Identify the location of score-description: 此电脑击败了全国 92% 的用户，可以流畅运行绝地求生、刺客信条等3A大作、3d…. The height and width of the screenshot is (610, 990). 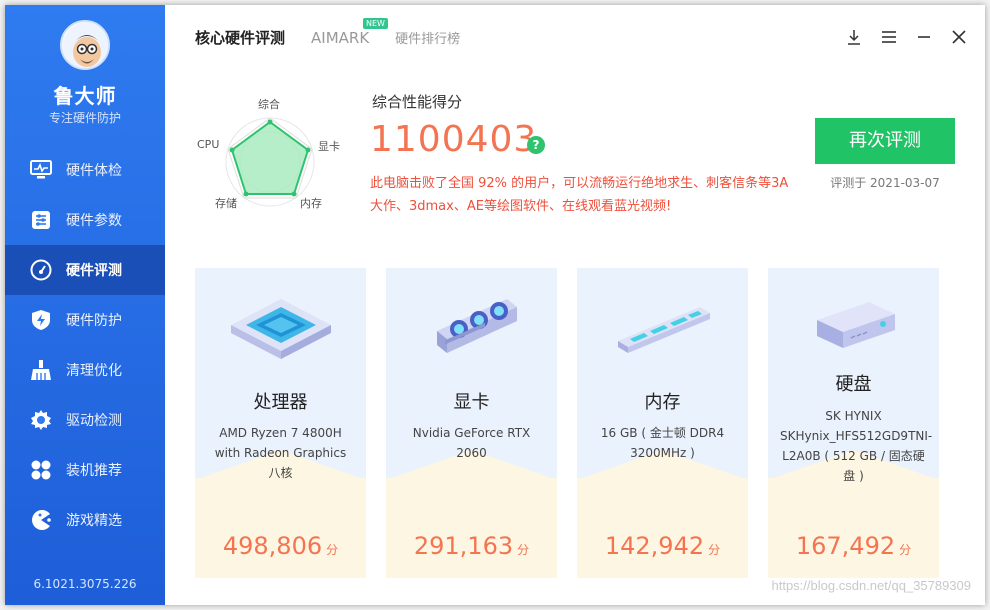
(579, 195).